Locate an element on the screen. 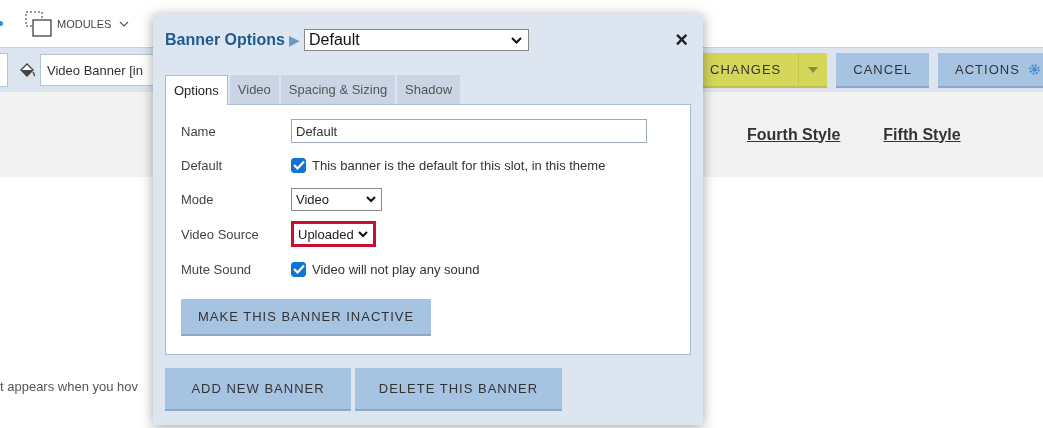 The height and width of the screenshot is (428, 1043). dropdown-select: Uploaded is located at coordinates (333, 234).